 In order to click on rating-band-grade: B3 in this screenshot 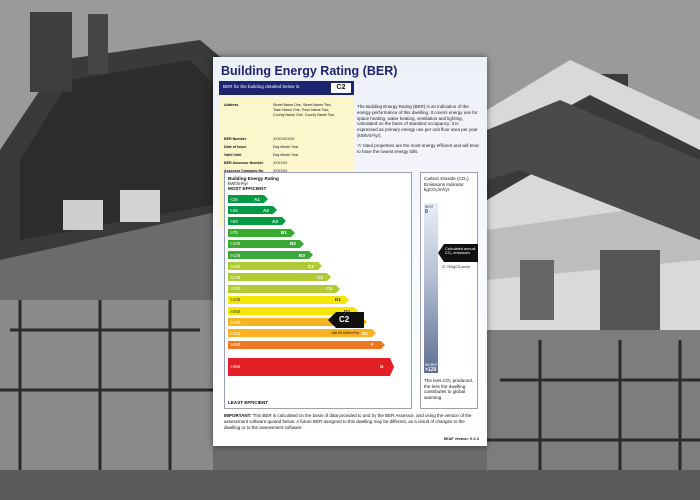, I will do `click(302, 255)`.